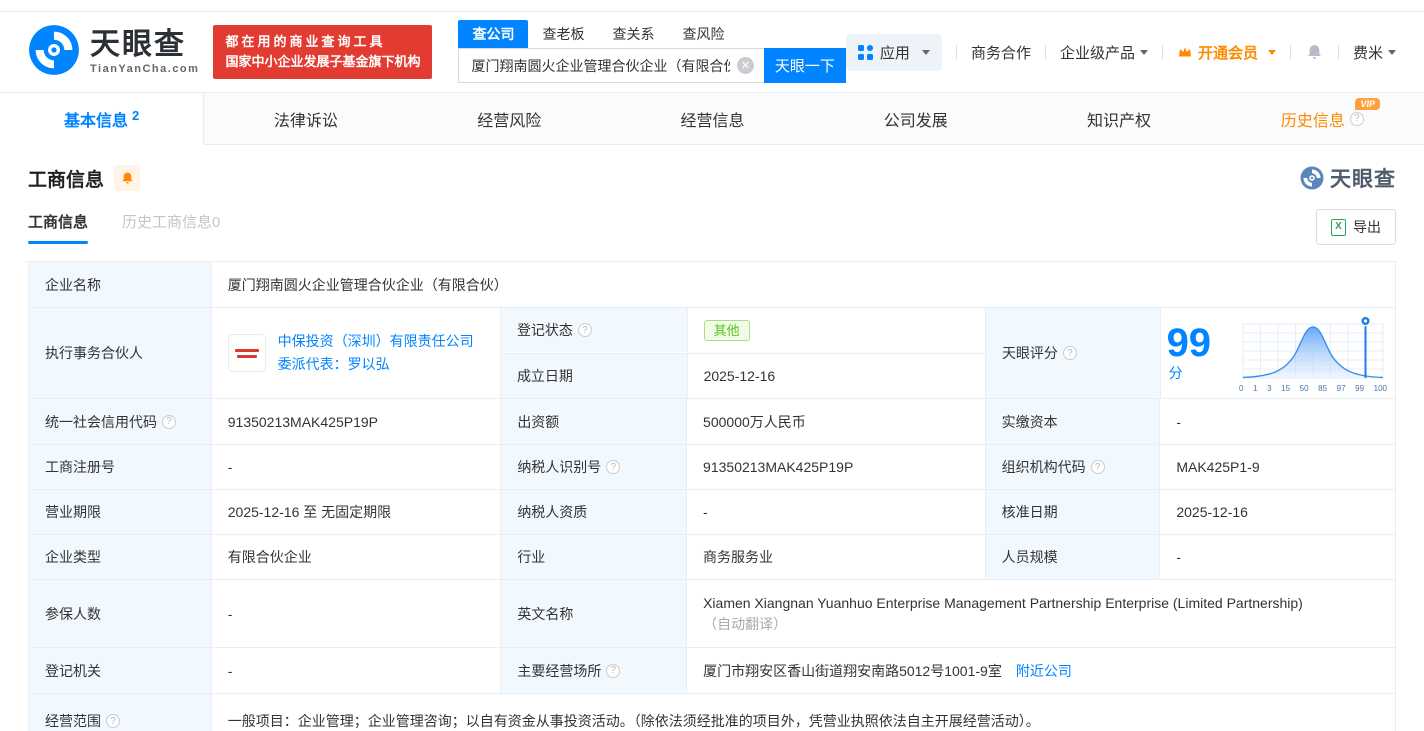 Image resolution: width=1424 pixels, height=731 pixels. Describe the element at coordinates (1338, 227) in the screenshot. I see `excel-icon: X` at that location.